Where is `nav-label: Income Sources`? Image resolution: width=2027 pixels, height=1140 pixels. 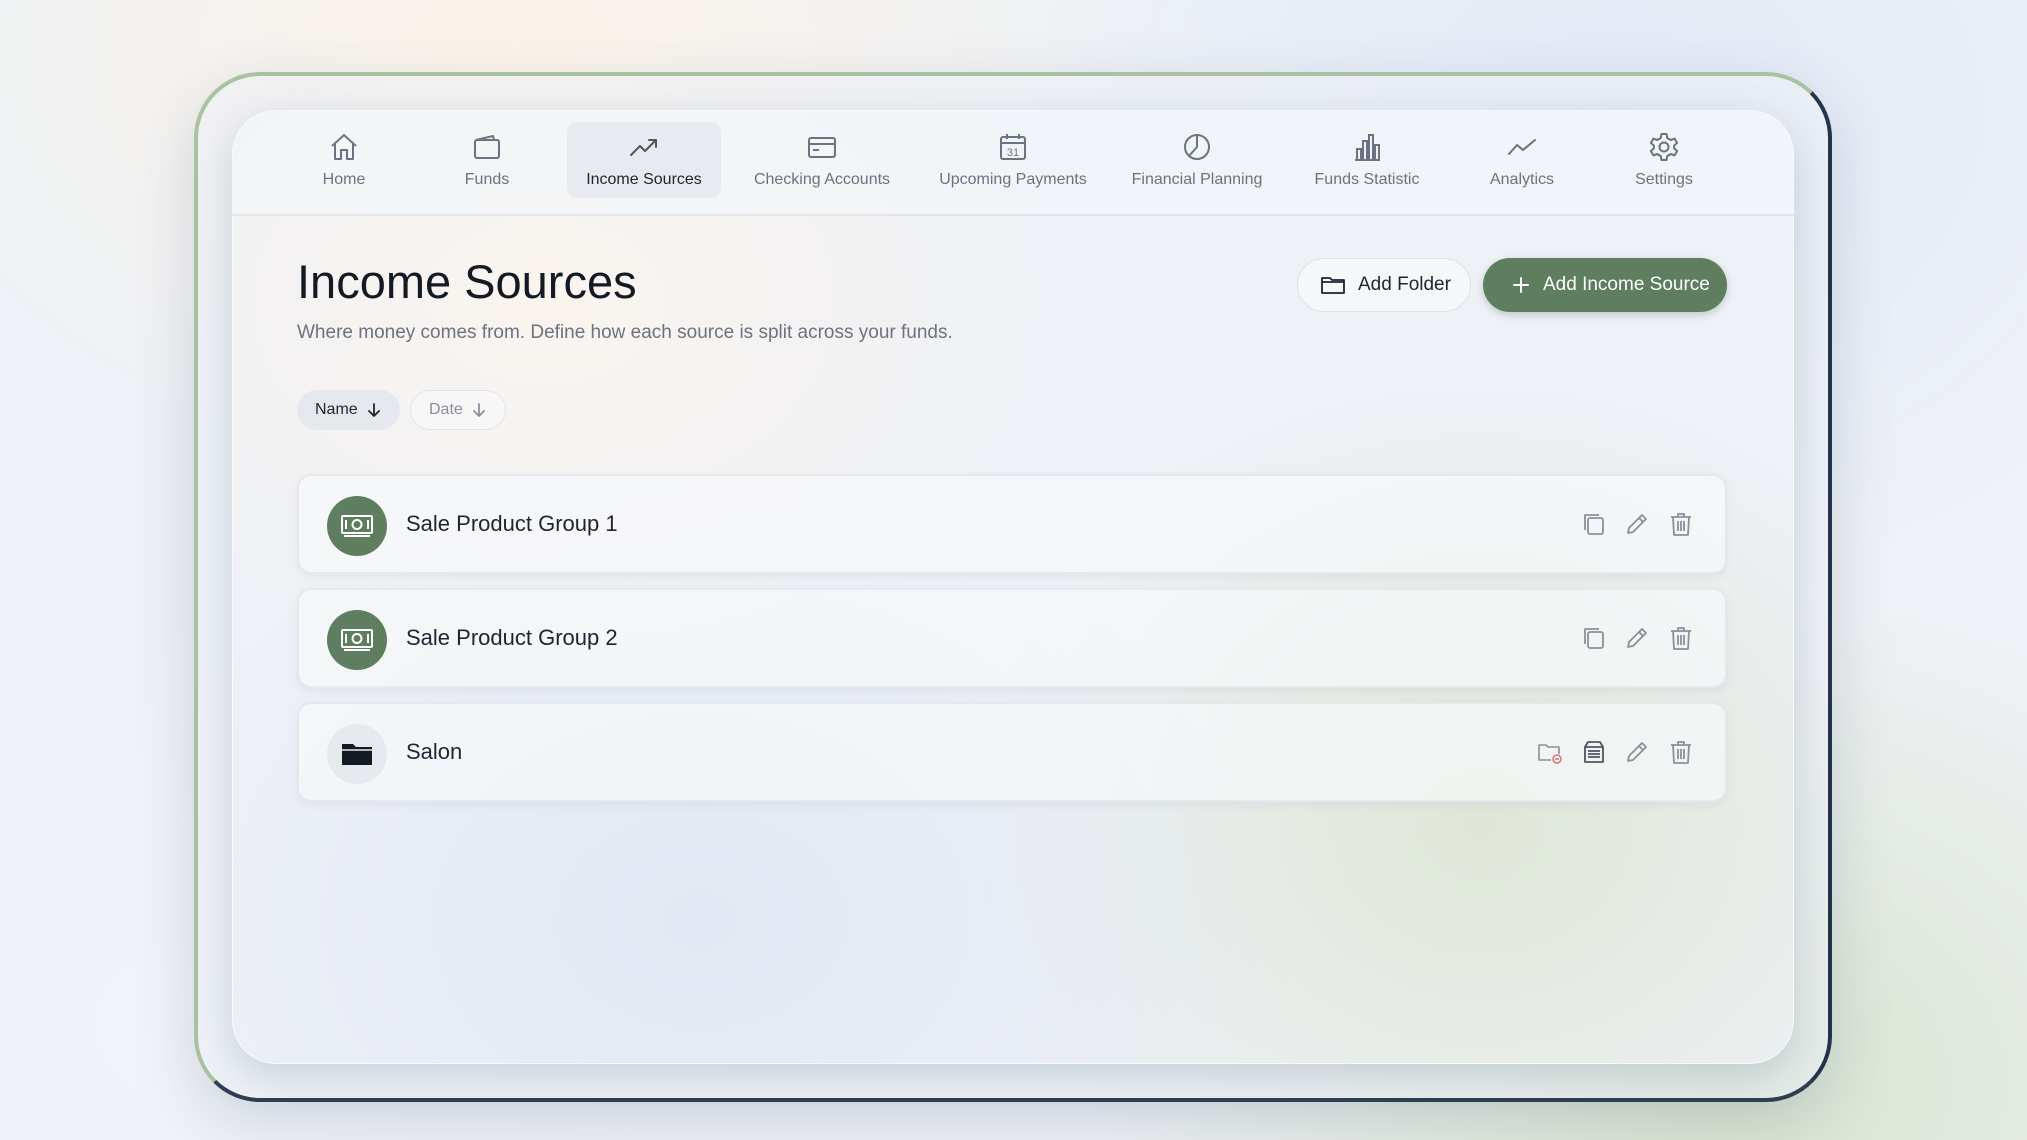 nav-label: Income Sources is located at coordinates (644, 179).